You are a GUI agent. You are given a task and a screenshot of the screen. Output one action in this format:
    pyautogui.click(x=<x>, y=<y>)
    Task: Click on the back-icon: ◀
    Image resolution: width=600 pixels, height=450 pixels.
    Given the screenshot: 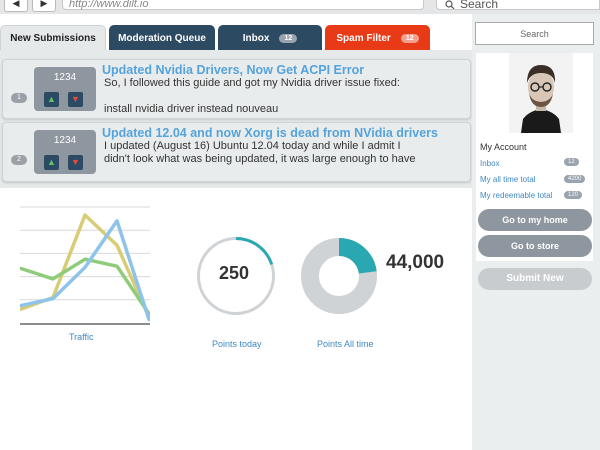 What is the action you would take?
    pyautogui.click(x=16, y=4)
    